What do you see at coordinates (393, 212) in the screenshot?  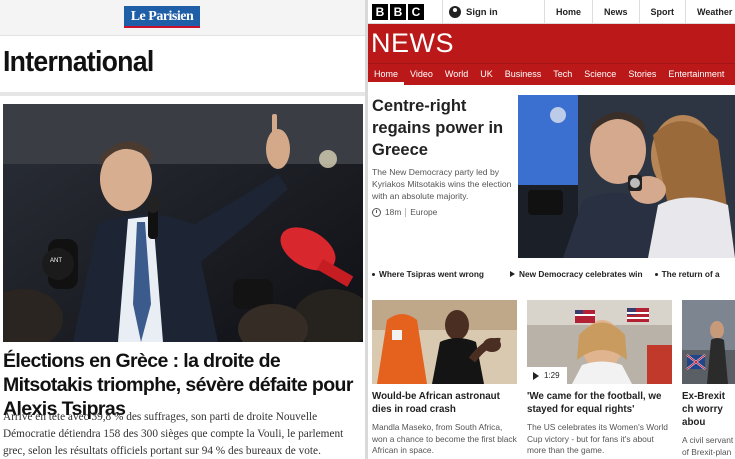 I see `lead-story-time: 18m` at bounding box center [393, 212].